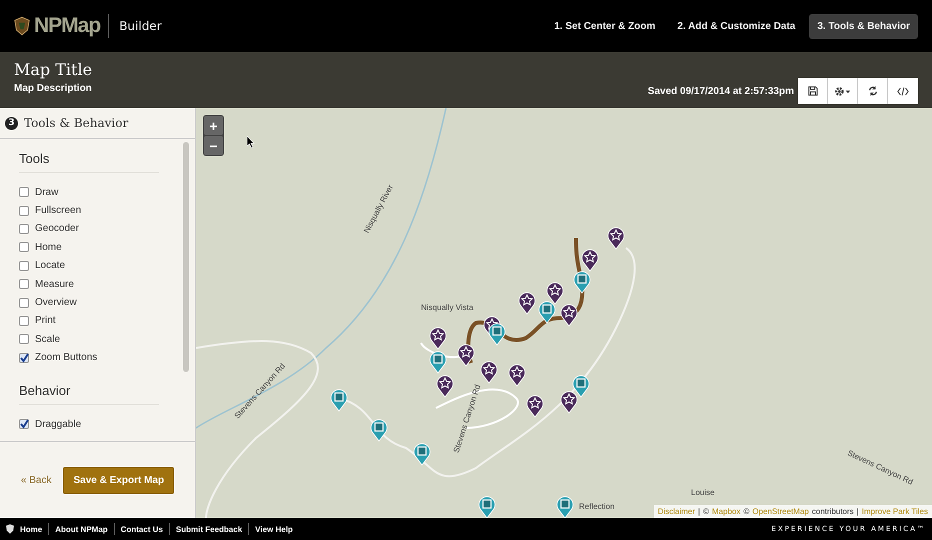 This screenshot has width=932, height=540. Describe the element at coordinates (89, 162) in the screenshot. I see `section-title: Tools` at that location.